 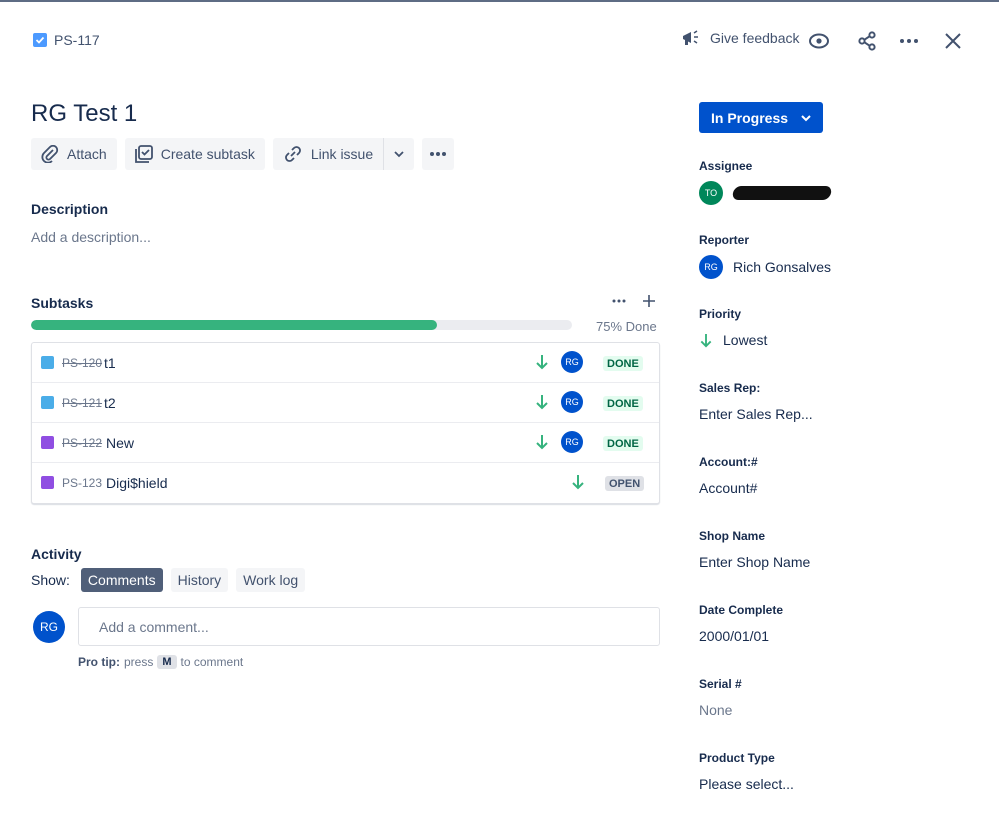 I want to click on share-icon, so click(x=867, y=41).